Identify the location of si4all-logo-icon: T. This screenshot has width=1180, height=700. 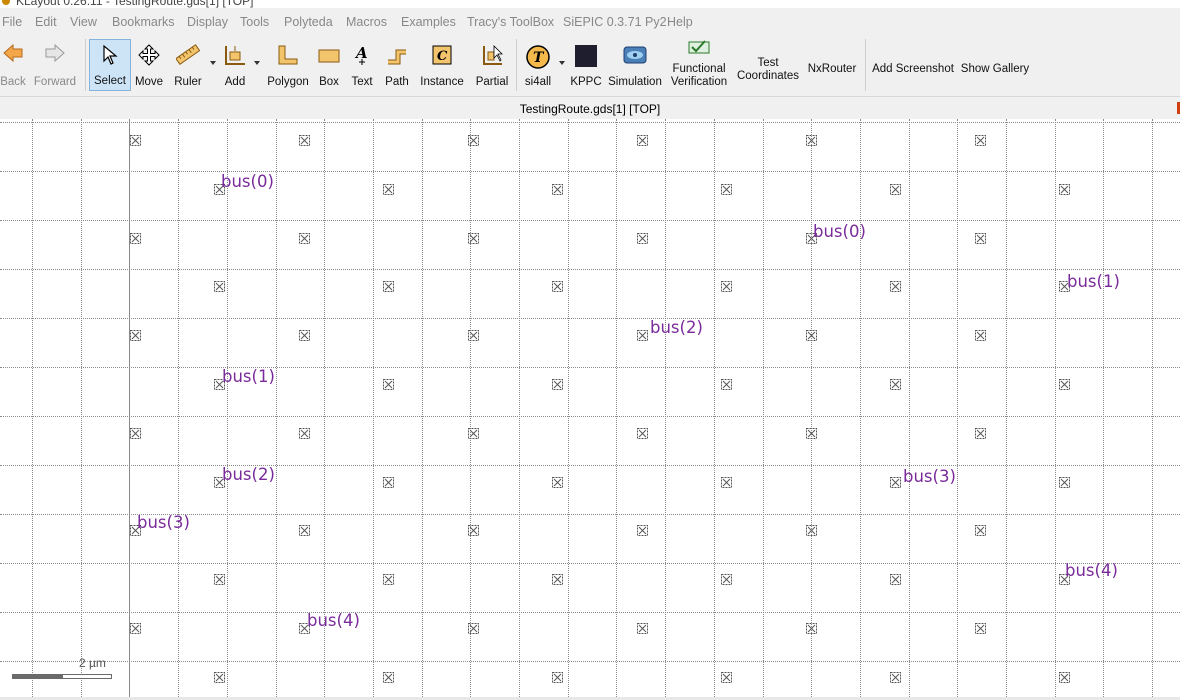
(538, 57).